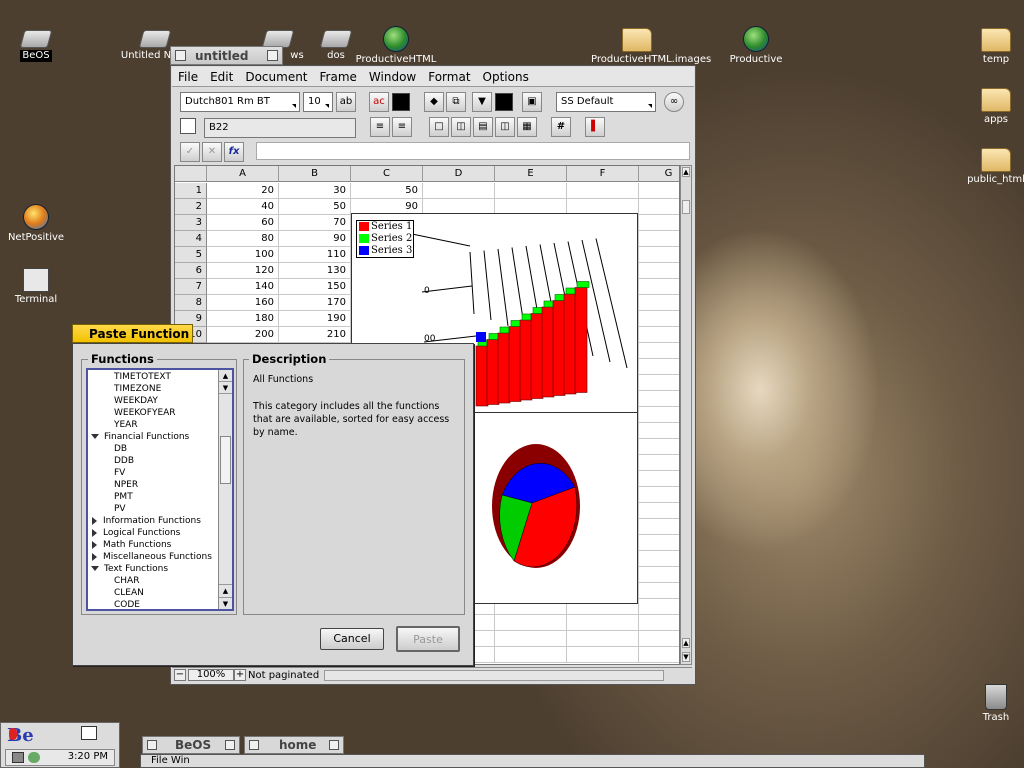 The image size is (1024, 768). I want to click on function-item: FV, so click(160, 473).